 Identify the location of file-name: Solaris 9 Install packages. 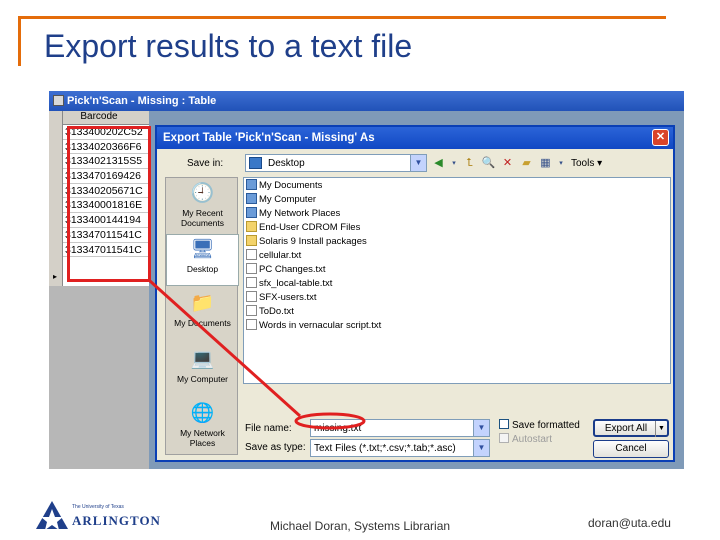
(313, 241).